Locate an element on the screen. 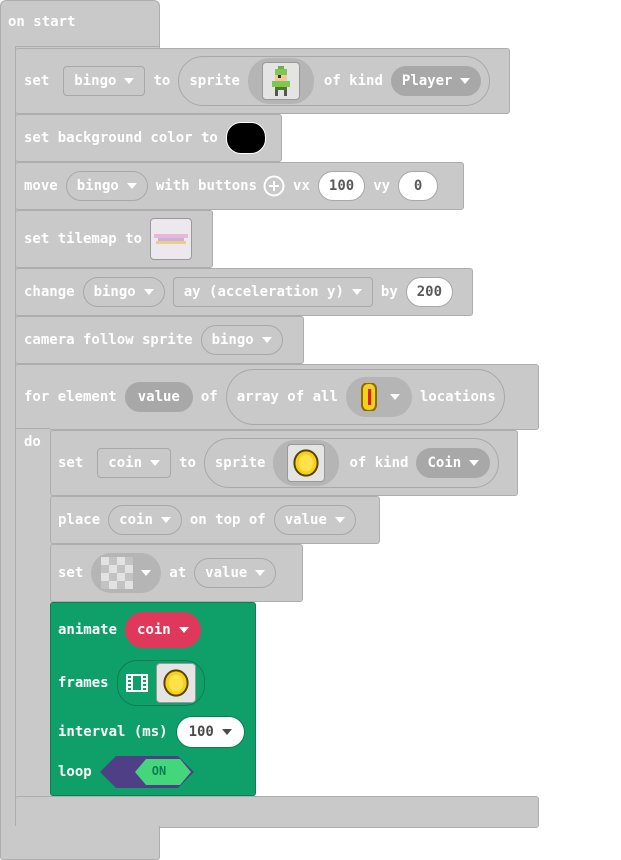 The image size is (621, 860). transparent-tile-icon is located at coordinates (117, 573).